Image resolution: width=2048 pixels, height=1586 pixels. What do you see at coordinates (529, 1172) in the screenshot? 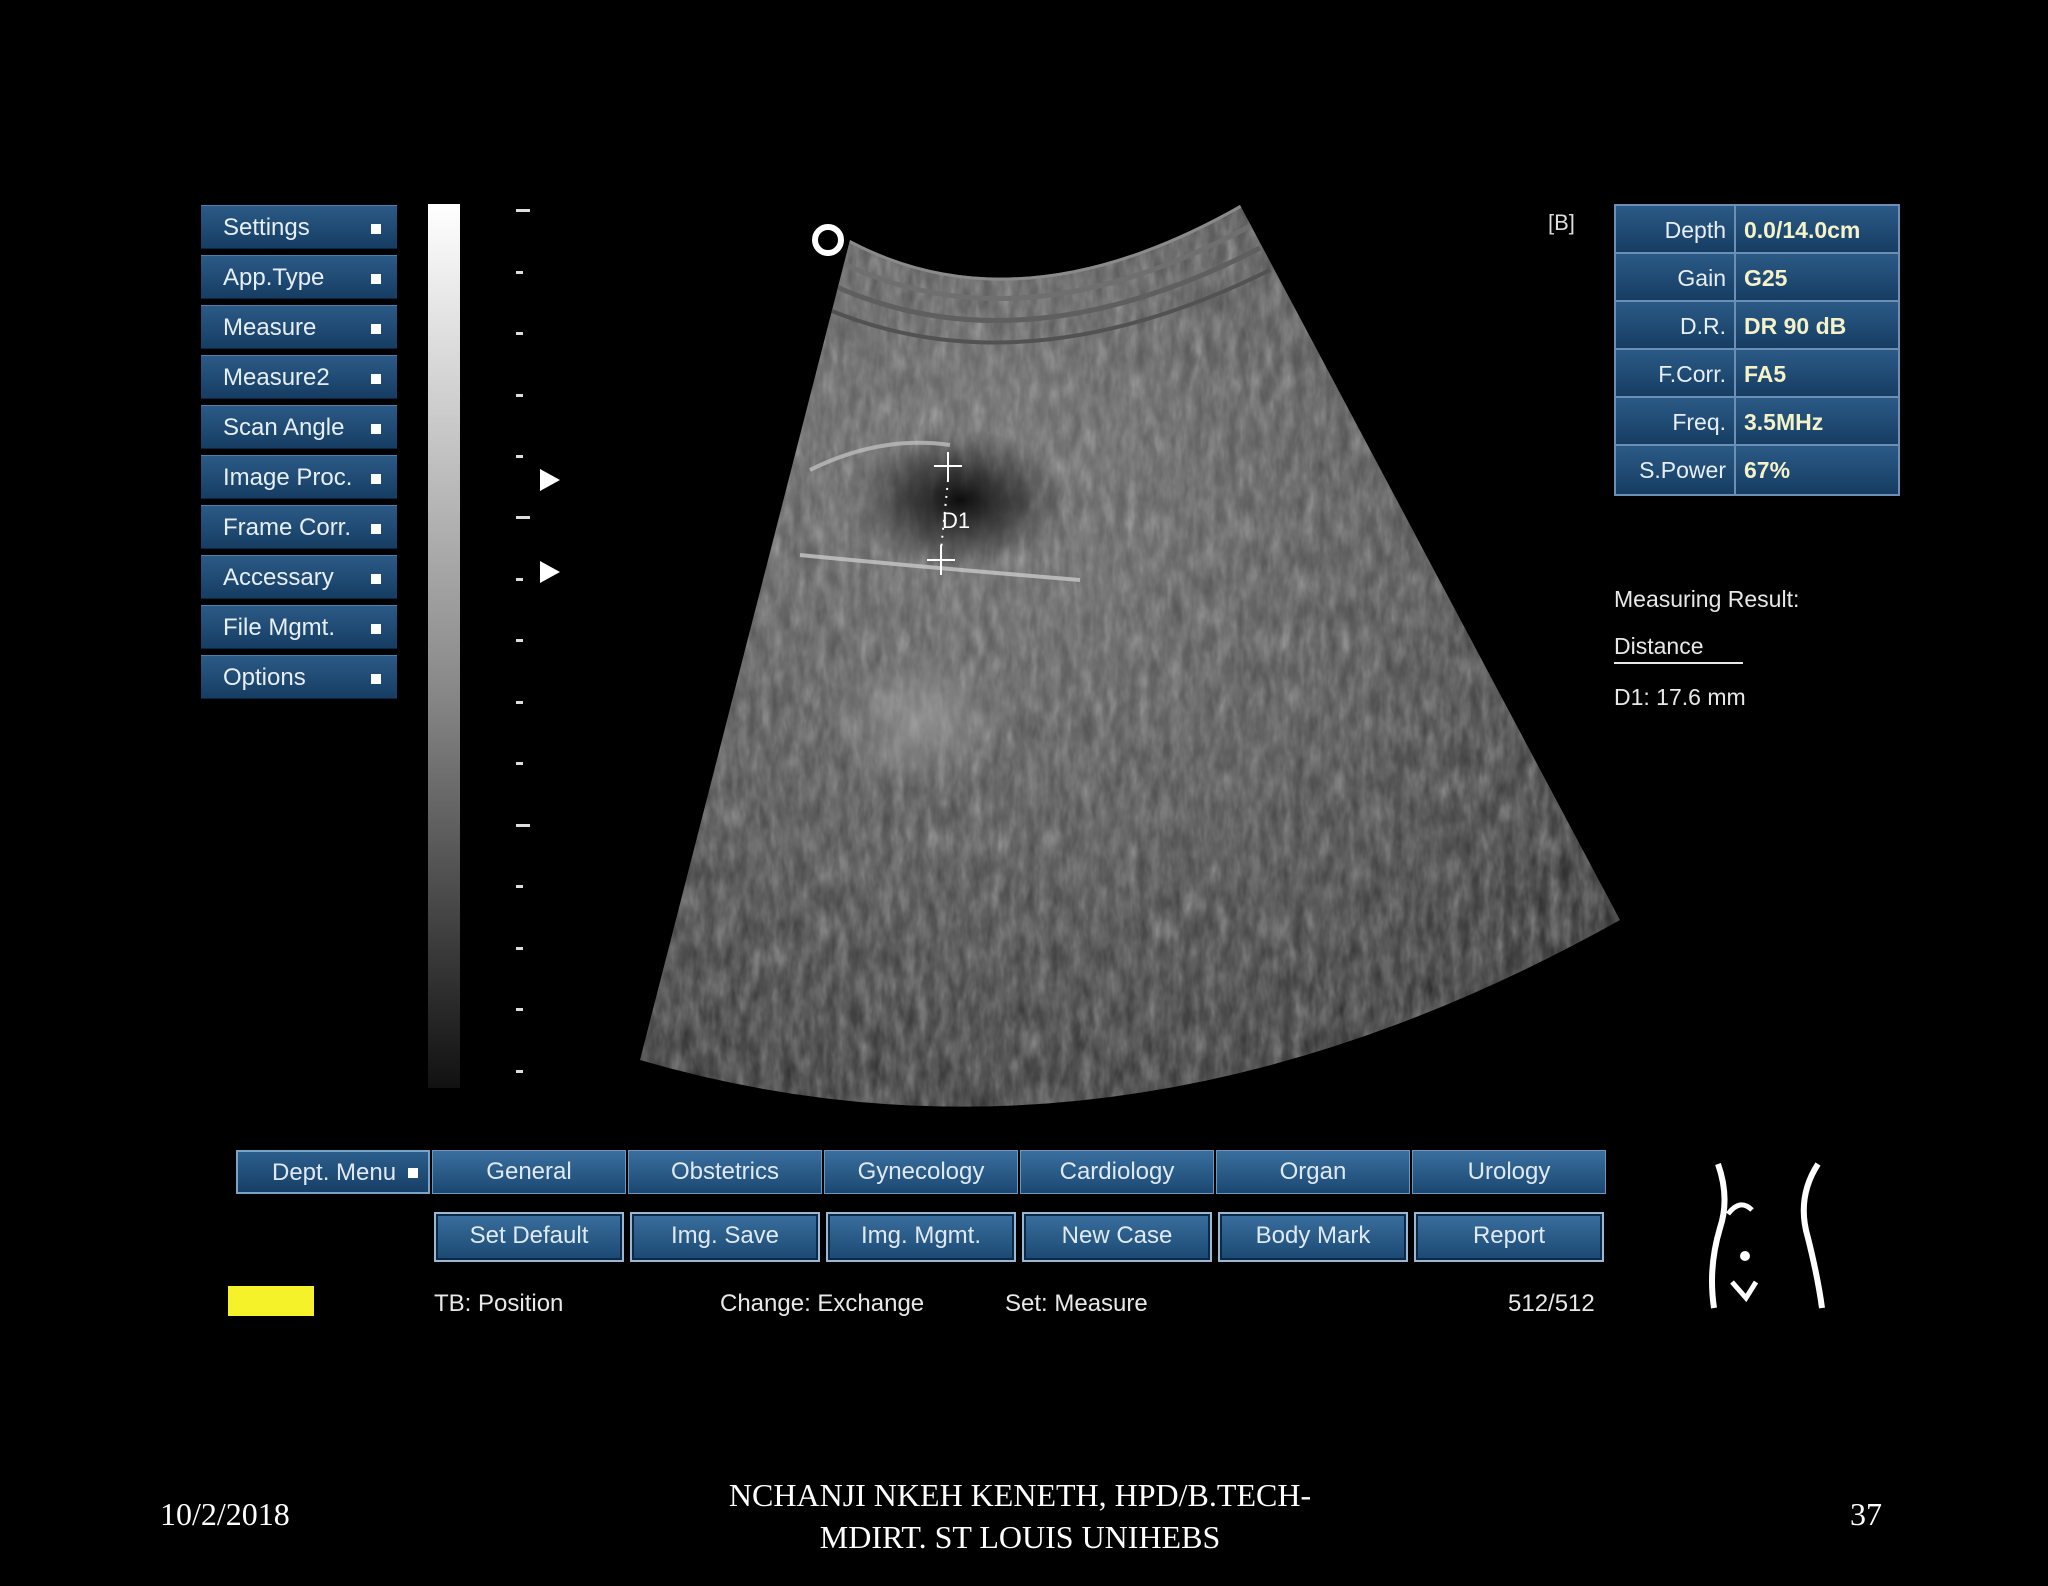
I see `dept-general: General` at bounding box center [529, 1172].